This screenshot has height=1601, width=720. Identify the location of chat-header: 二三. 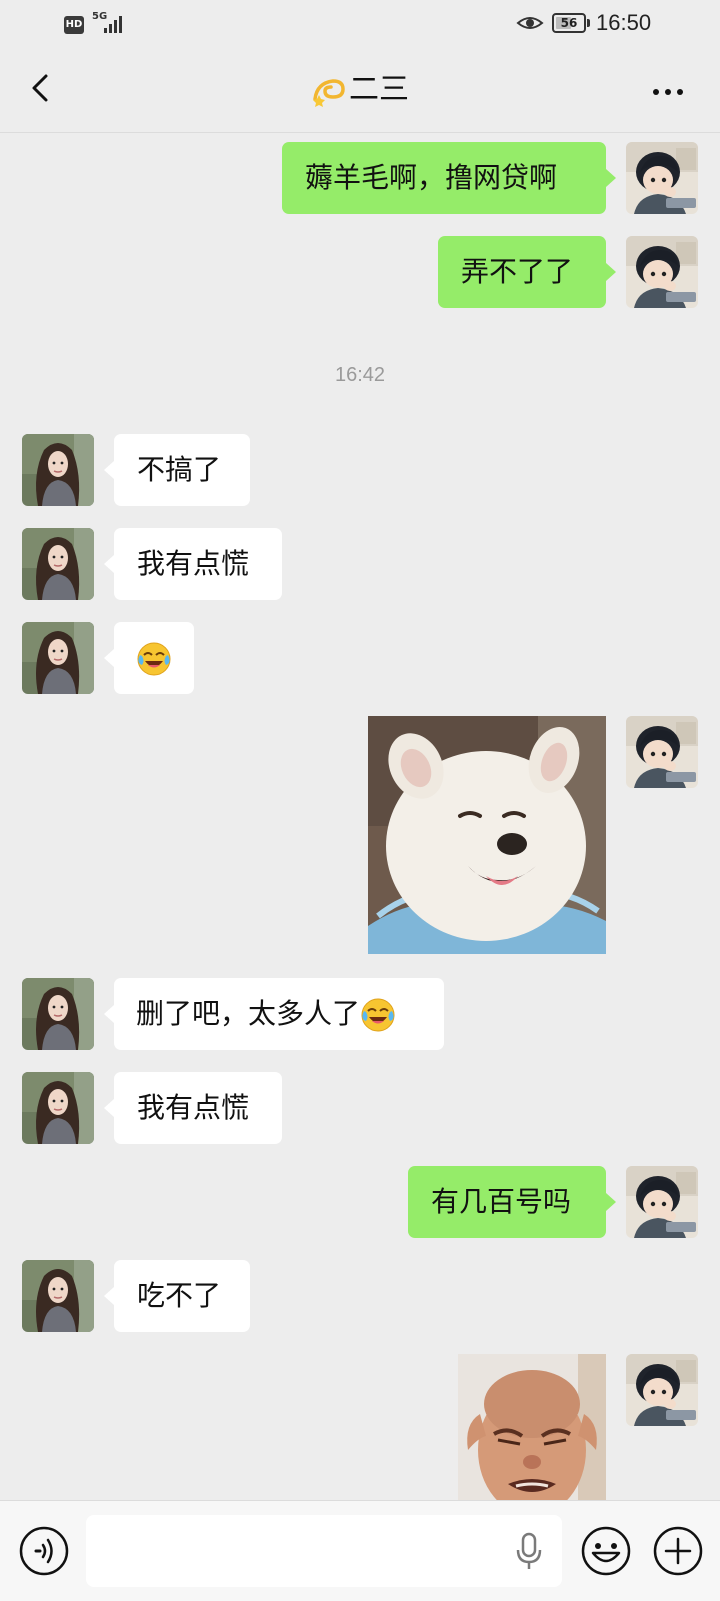
(360, 91).